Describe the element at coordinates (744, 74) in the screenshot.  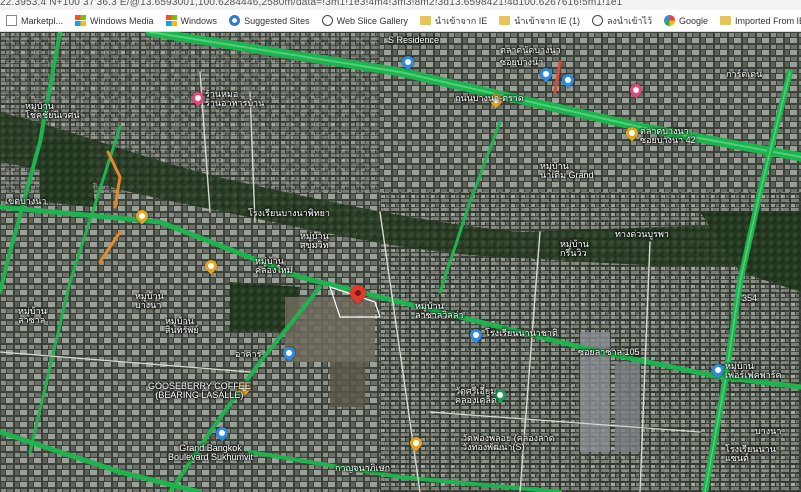
I see `map-label: การ์ดเดน` at that location.